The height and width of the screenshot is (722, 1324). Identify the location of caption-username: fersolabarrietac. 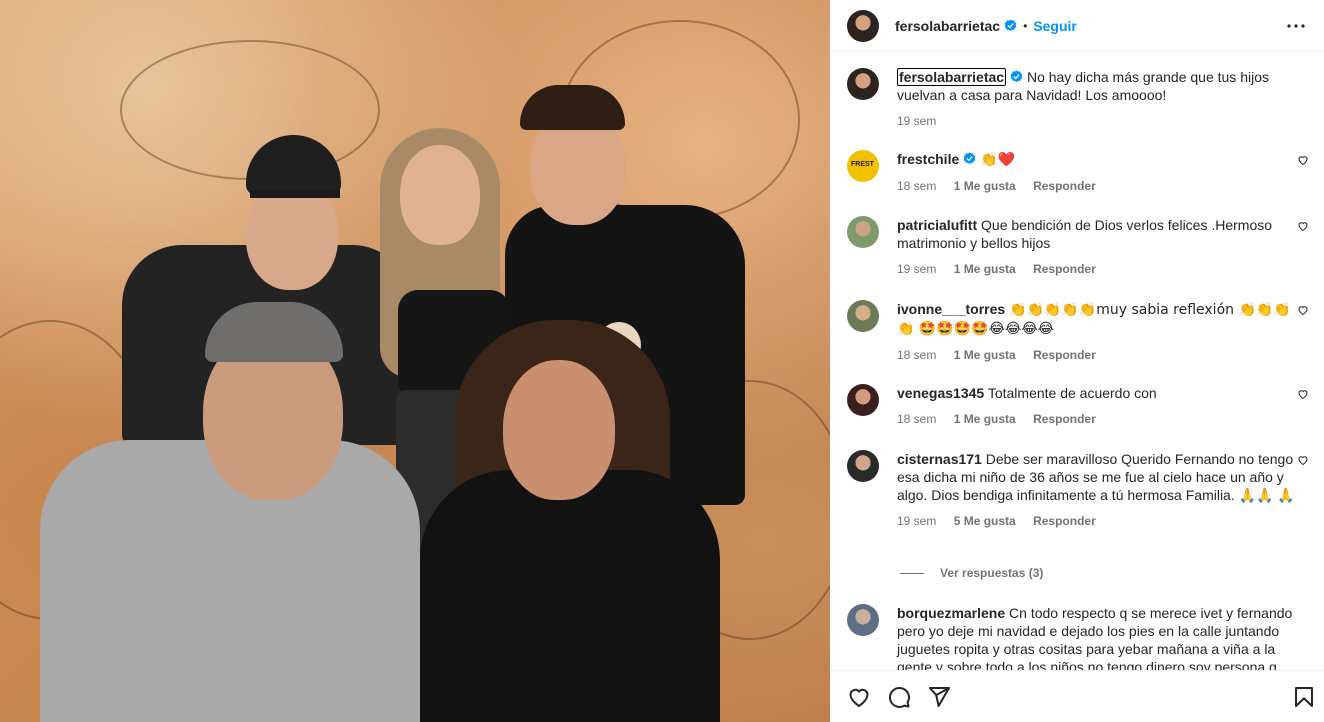
(952, 77).